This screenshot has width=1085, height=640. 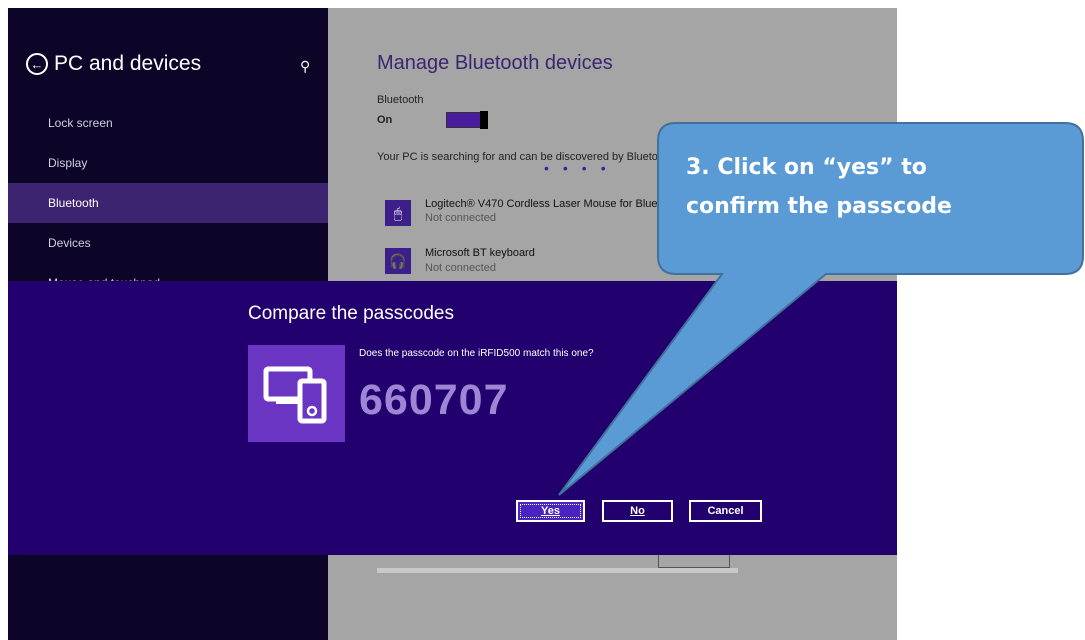 What do you see at coordinates (819, 206) in the screenshot?
I see `callout-line-2: confirm the passcode` at bounding box center [819, 206].